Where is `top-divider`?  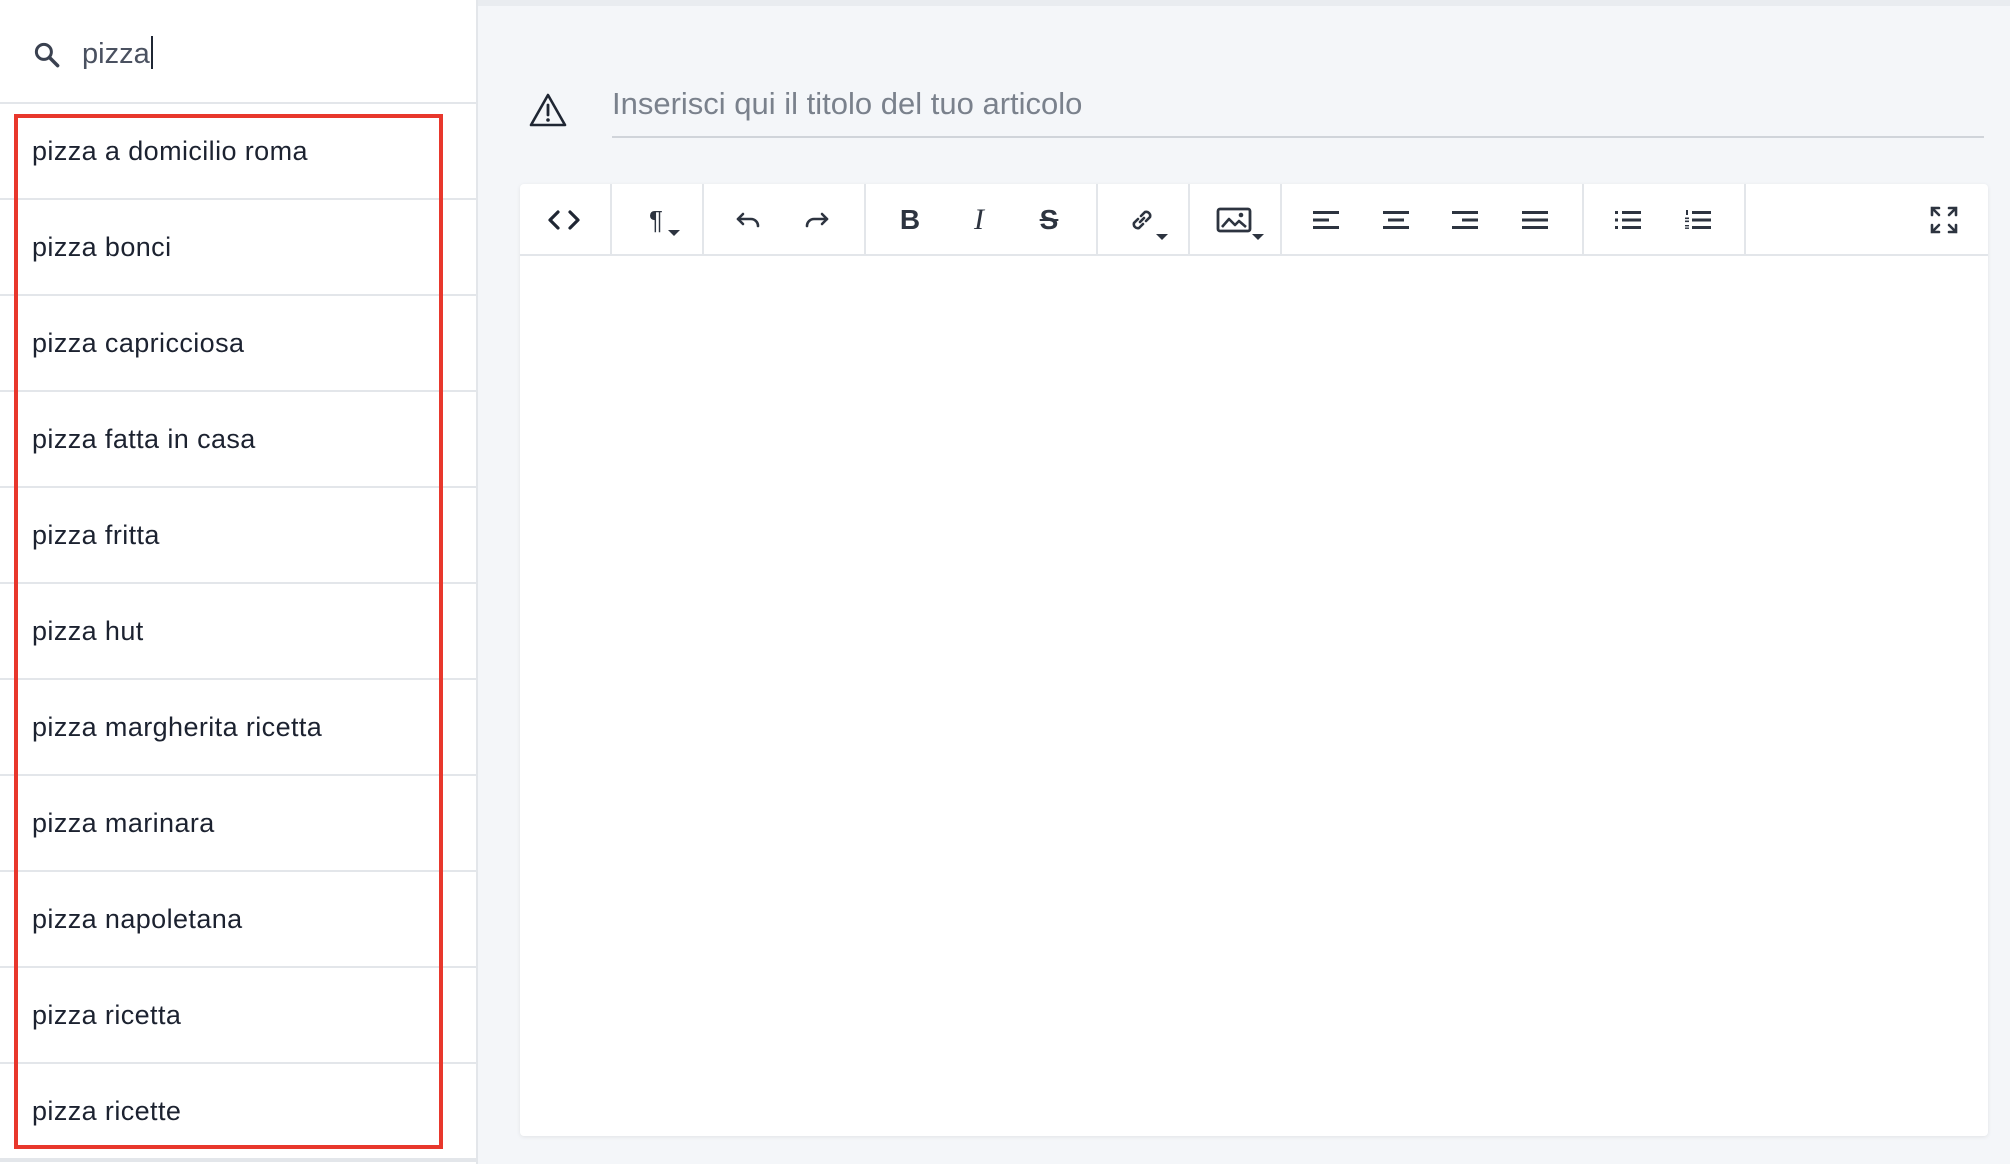 top-divider is located at coordinates (1244, 3).